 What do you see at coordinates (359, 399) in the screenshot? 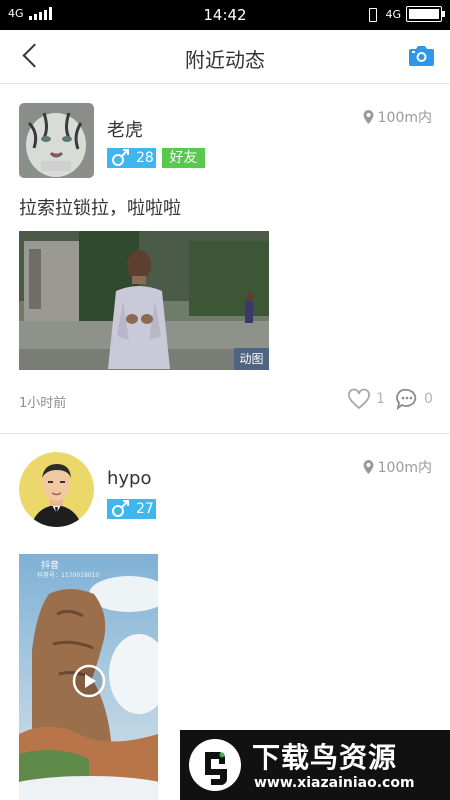
I see `heart-icon` at bounding box center [359, 399].